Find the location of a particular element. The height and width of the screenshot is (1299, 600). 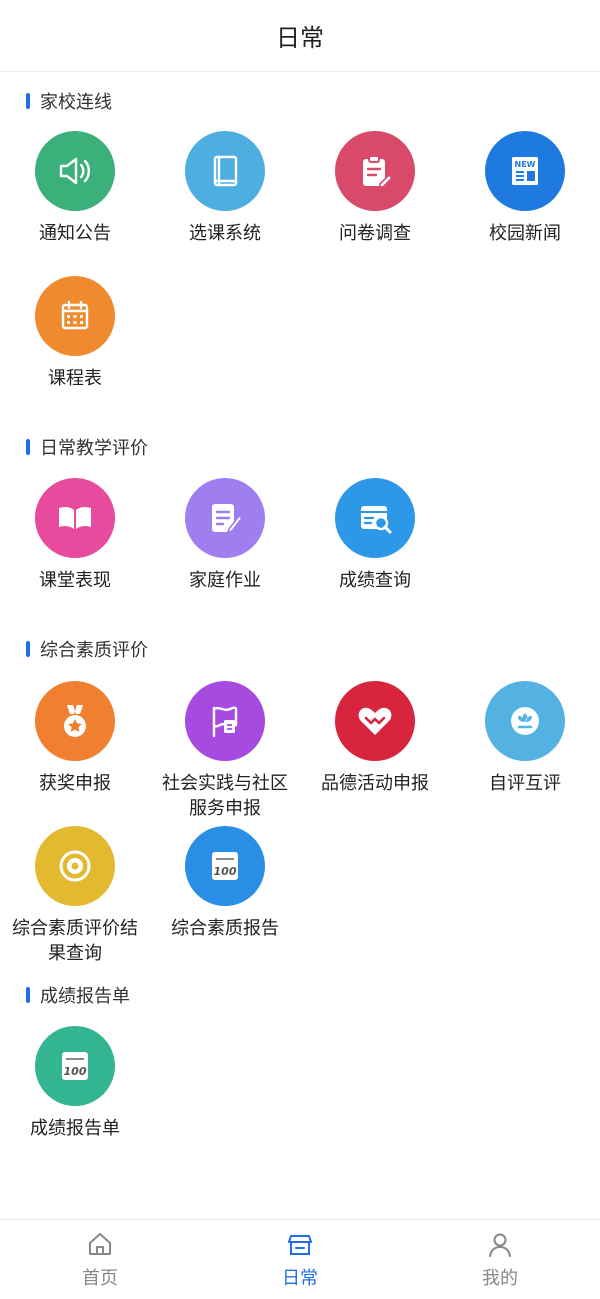

tab-user: 我的 is located at coordinates (500, 1259).